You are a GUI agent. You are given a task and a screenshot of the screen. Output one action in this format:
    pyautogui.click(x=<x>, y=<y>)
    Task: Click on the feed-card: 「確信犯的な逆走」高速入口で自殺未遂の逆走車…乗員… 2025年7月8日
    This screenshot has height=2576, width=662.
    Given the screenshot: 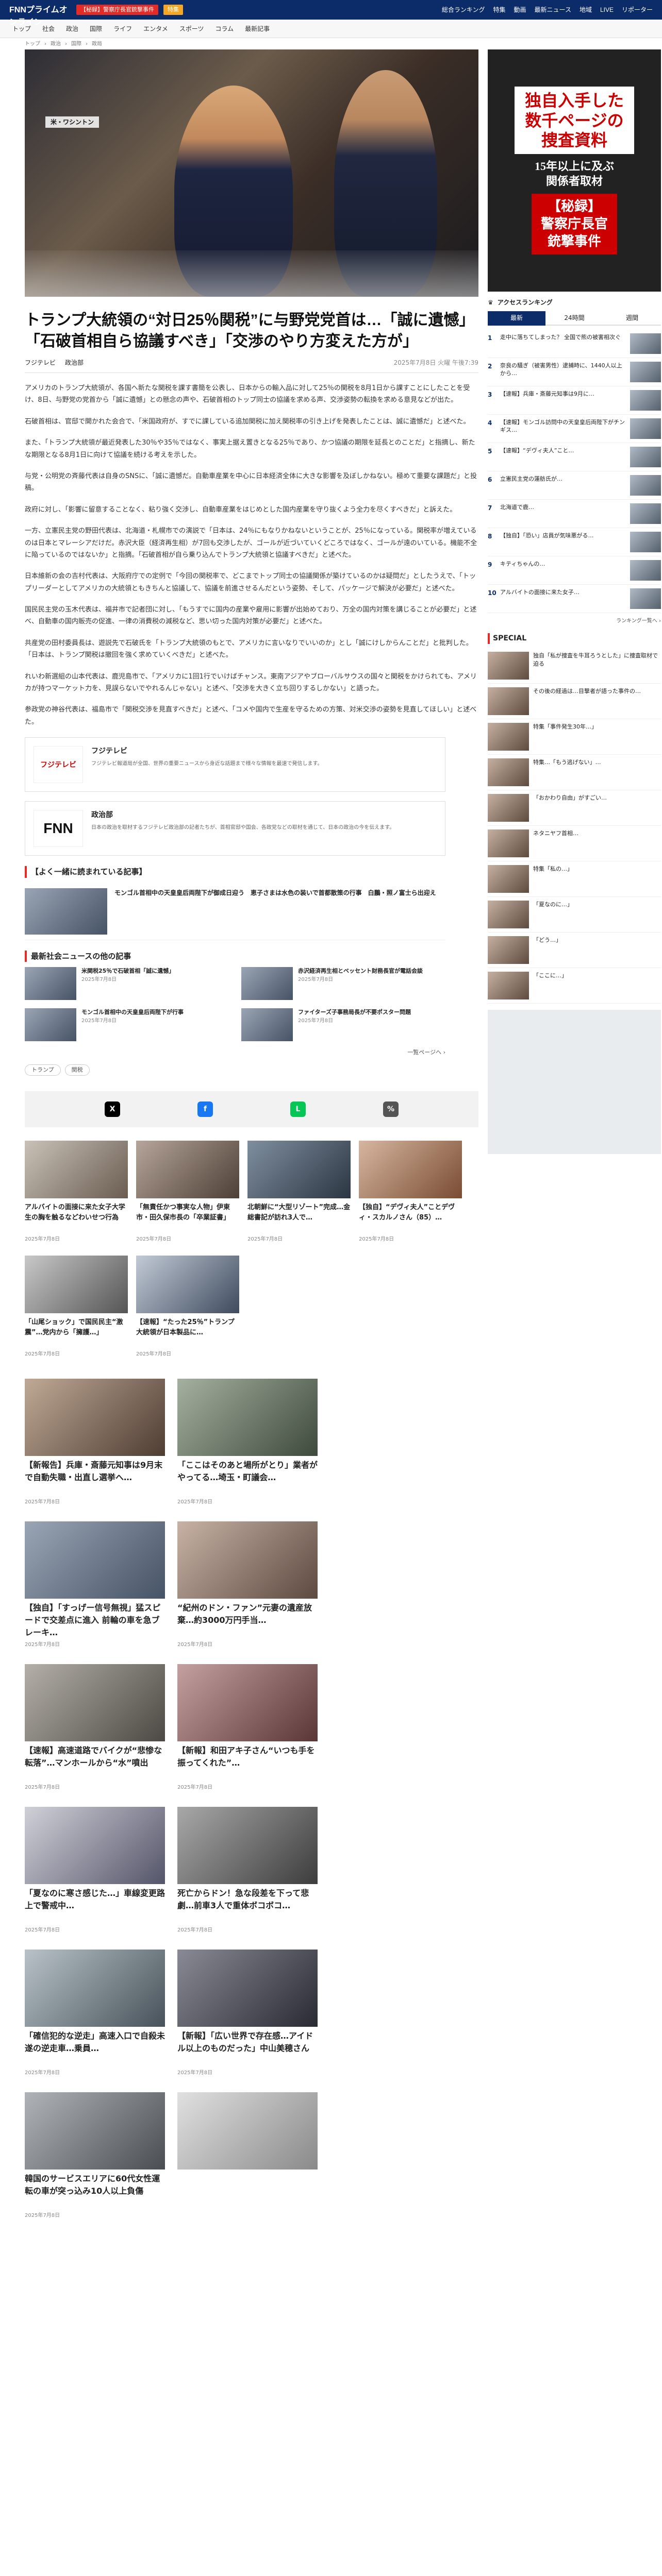 What is the action you would take?
    pyautogui.click(x=95, y=2013)
    